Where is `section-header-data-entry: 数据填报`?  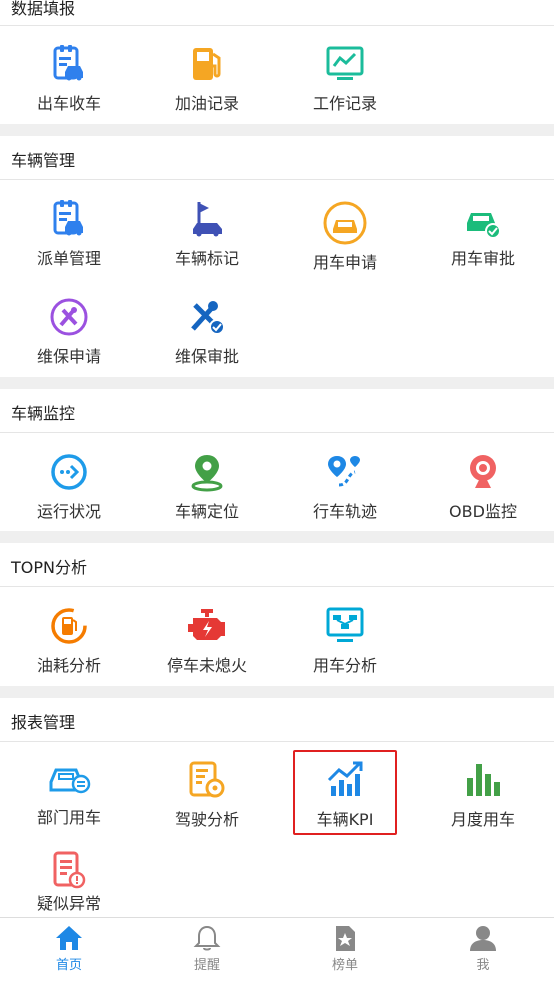 section-header-data-entry: 数据填报 is located at coordinates (277, 13).